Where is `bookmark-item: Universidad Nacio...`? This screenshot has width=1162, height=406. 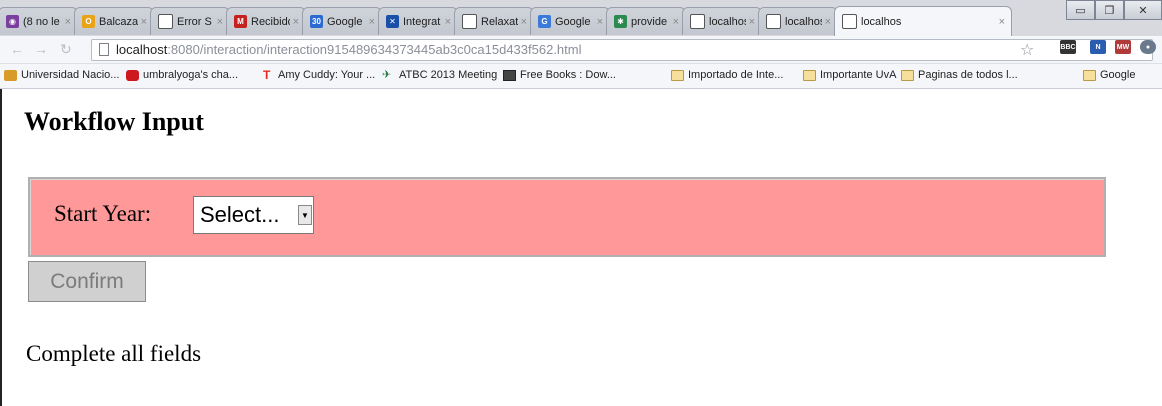
bookmark-item: Universidad Nacio... is located at coordinates (61, 75).